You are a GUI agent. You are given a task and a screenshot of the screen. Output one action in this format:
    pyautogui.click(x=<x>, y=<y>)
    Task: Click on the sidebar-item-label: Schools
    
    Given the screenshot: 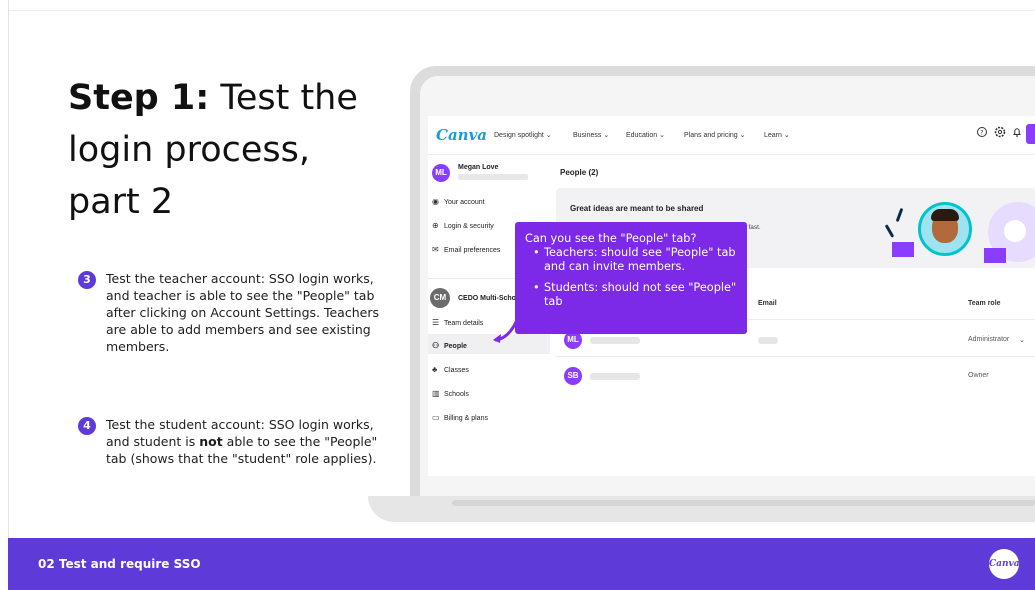 What is the action you would take?
    pyautogui.click(x=456, y=394)
    